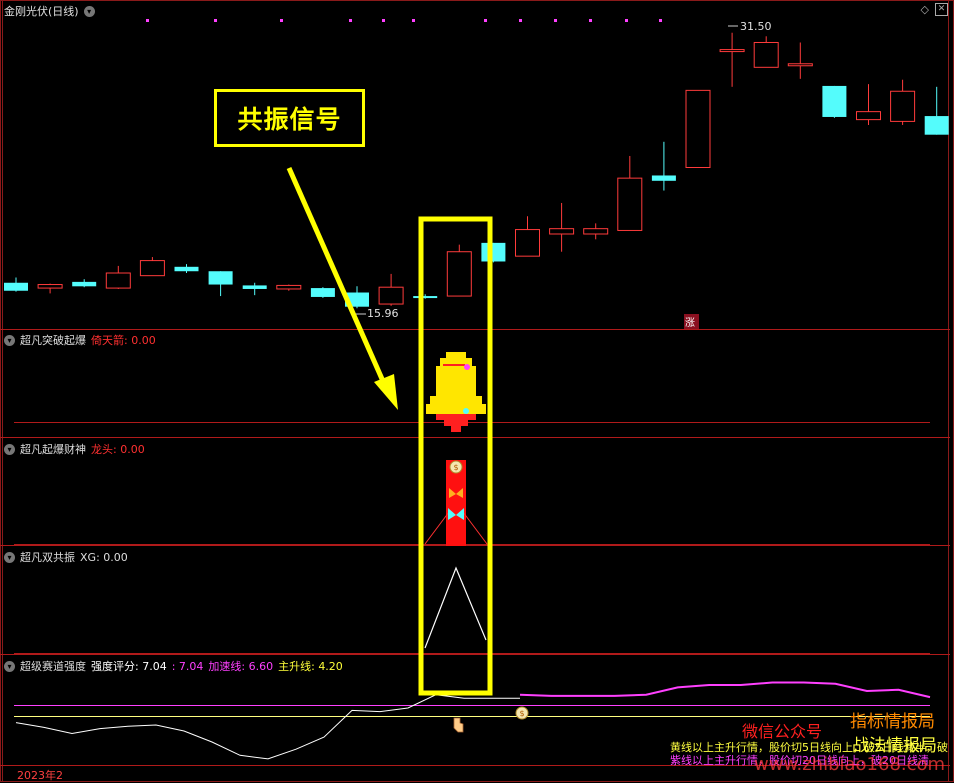  Describe the element at coordinates (40, 775) in the screenshot. I see `date-label: 2023年2` at that location.